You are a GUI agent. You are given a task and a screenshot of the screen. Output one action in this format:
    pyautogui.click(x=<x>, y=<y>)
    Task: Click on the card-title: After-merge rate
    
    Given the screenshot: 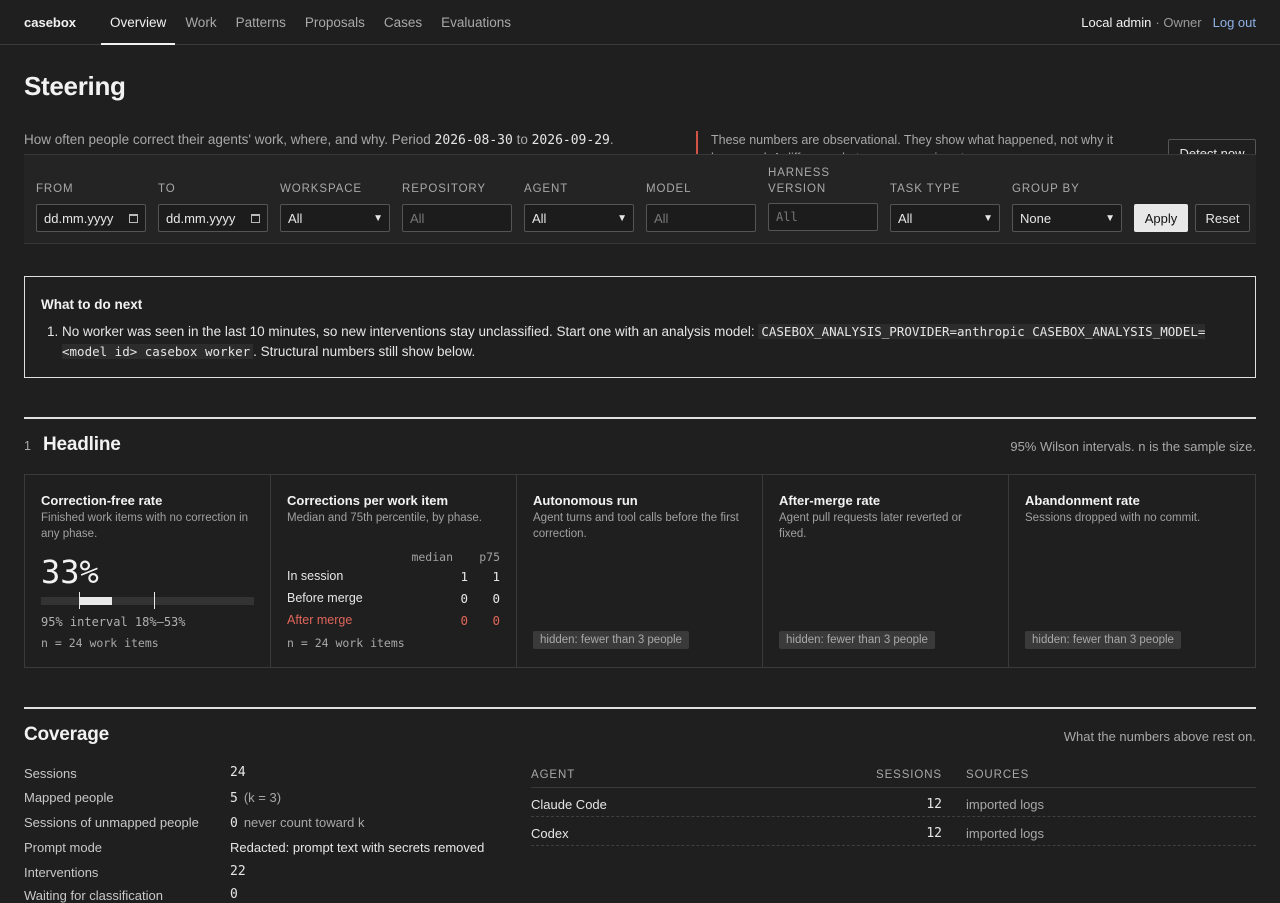 What is the action you would take?
    pyautogui.click(x=830, y=500)
    